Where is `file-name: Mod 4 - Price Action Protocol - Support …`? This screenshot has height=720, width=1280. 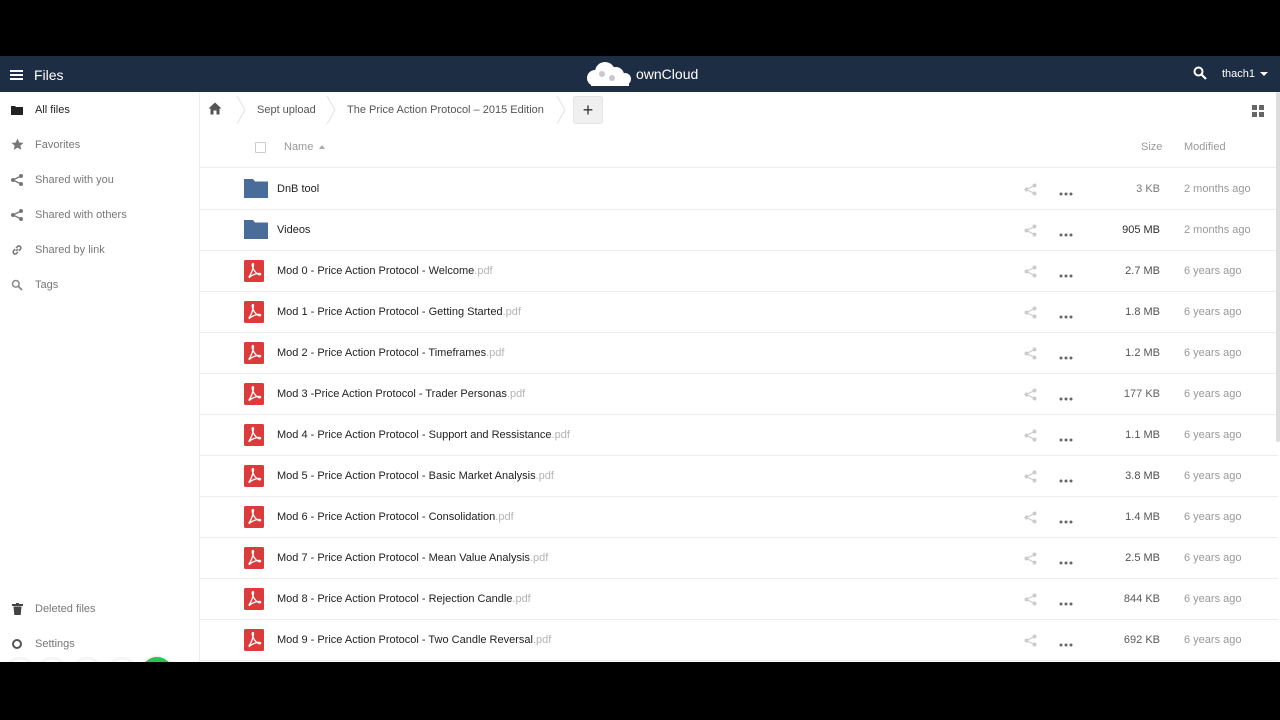 file-name: Mod 4 - Price Action Protocol - Support … is located at coordinates (423, 435).